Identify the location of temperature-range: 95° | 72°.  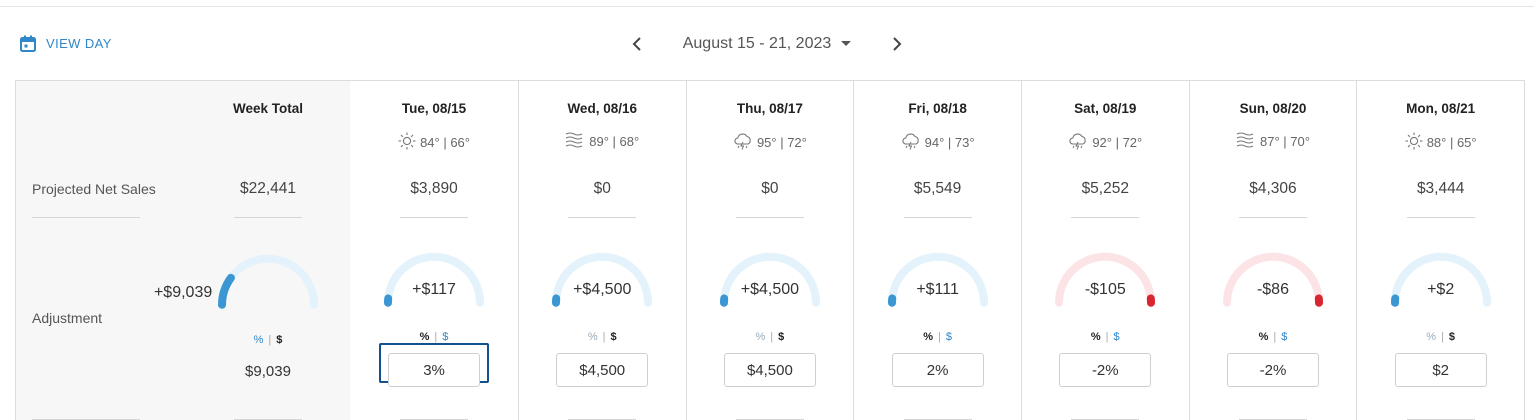
(781, 142).